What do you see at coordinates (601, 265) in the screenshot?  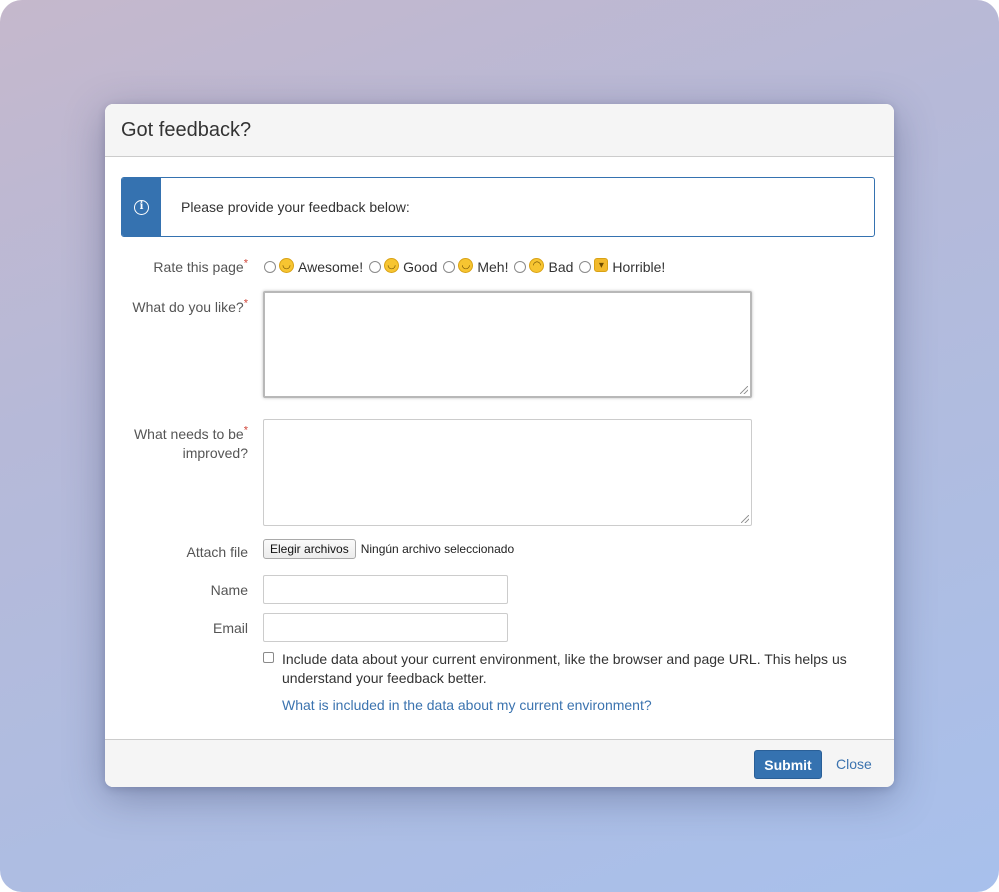 I see `thumbs-down-icon: ▾` at bounding box center [601, 265].